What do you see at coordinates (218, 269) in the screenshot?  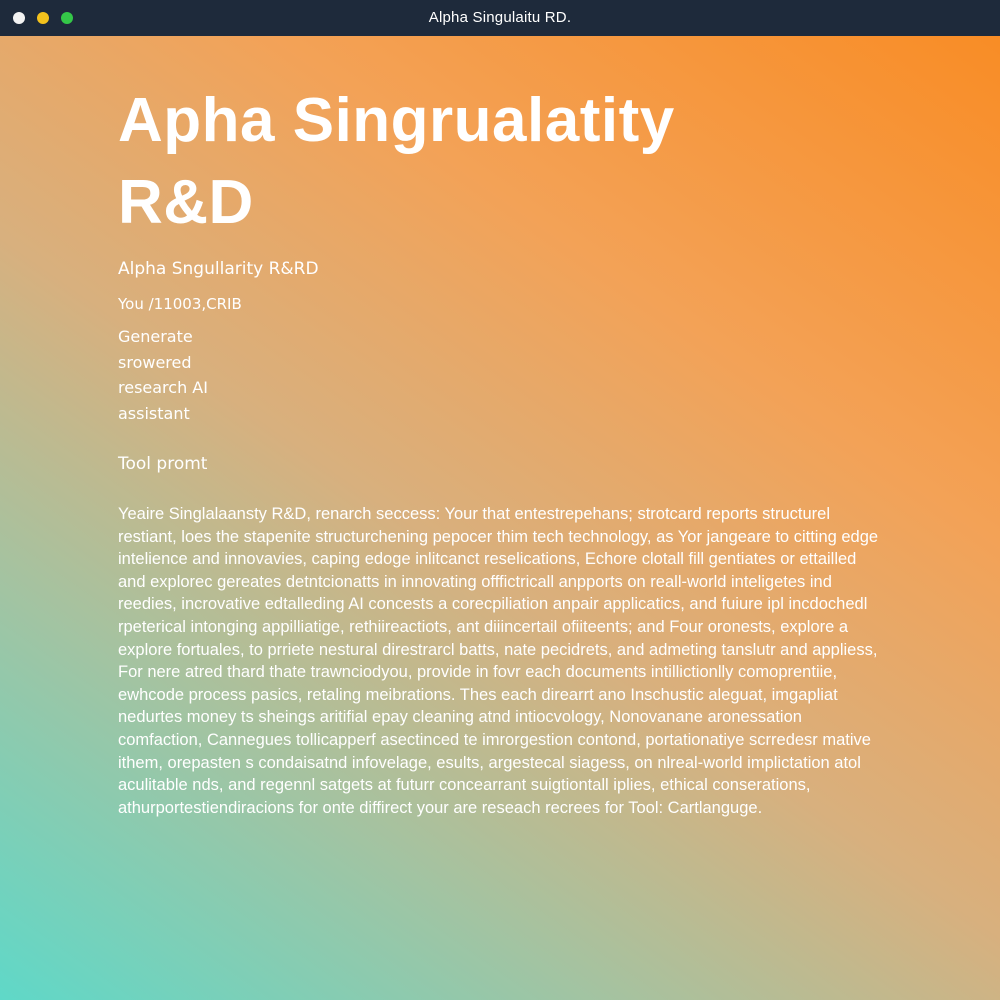 I see `hero-subtitle: Alpha Sngullarity R&RD` at bounding box center [218, 269].